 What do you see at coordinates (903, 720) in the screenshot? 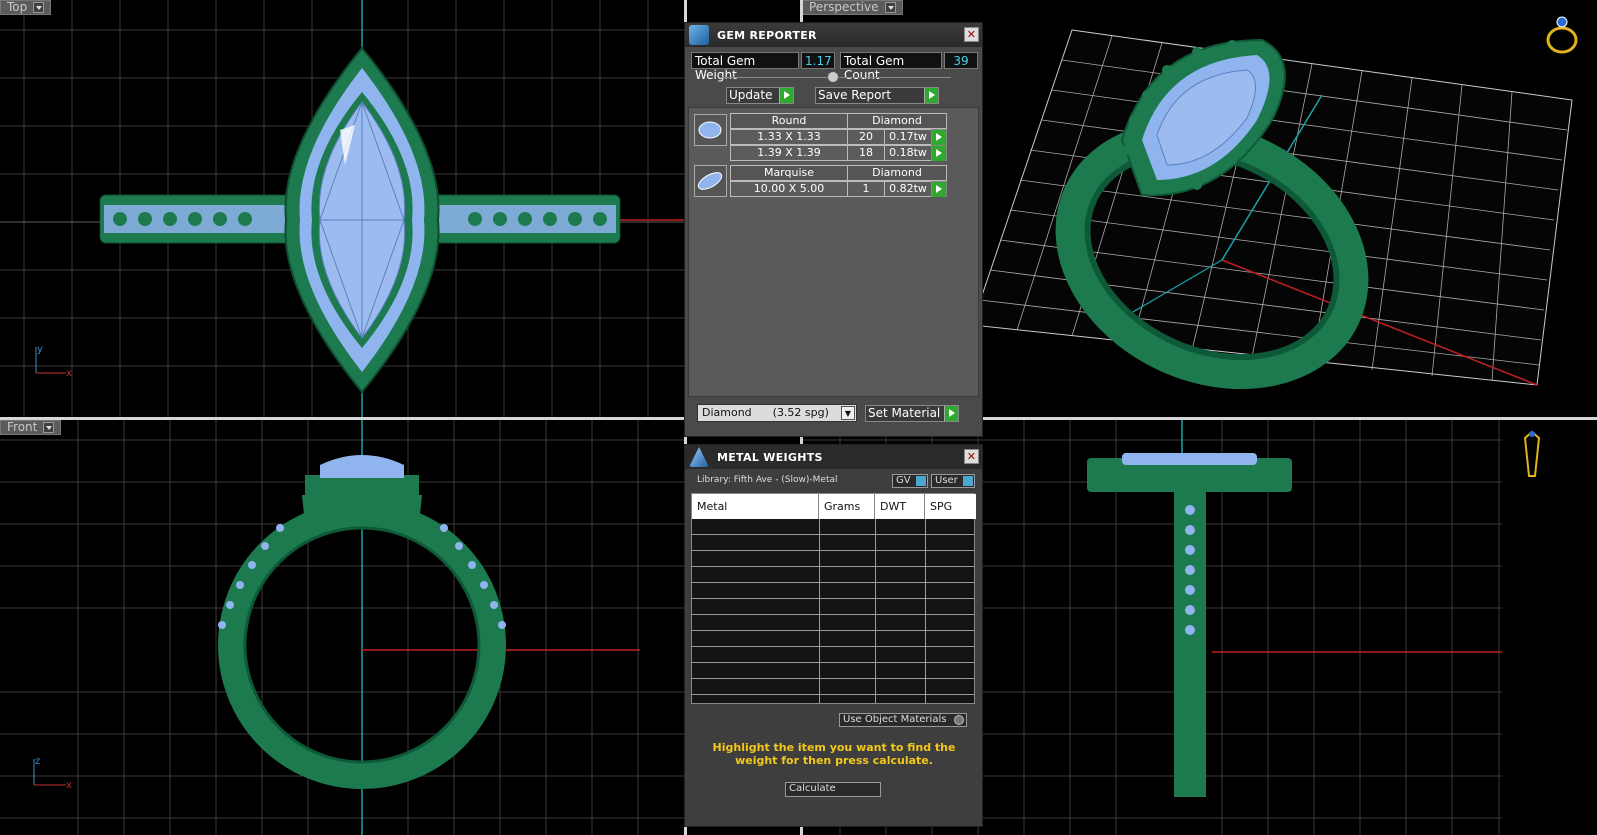
I see `use-object-materials-toggle: Use Object Materials` at bounding box center [903, 720].